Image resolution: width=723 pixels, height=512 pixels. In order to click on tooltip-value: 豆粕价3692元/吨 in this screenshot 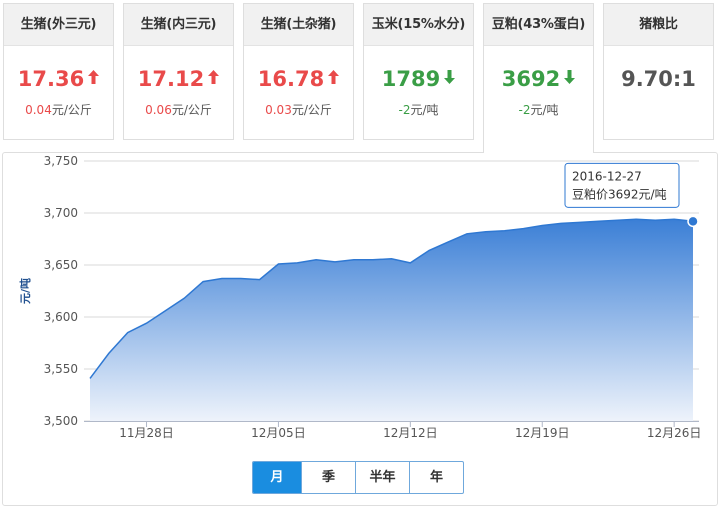, I will do `click(619, 193)`.